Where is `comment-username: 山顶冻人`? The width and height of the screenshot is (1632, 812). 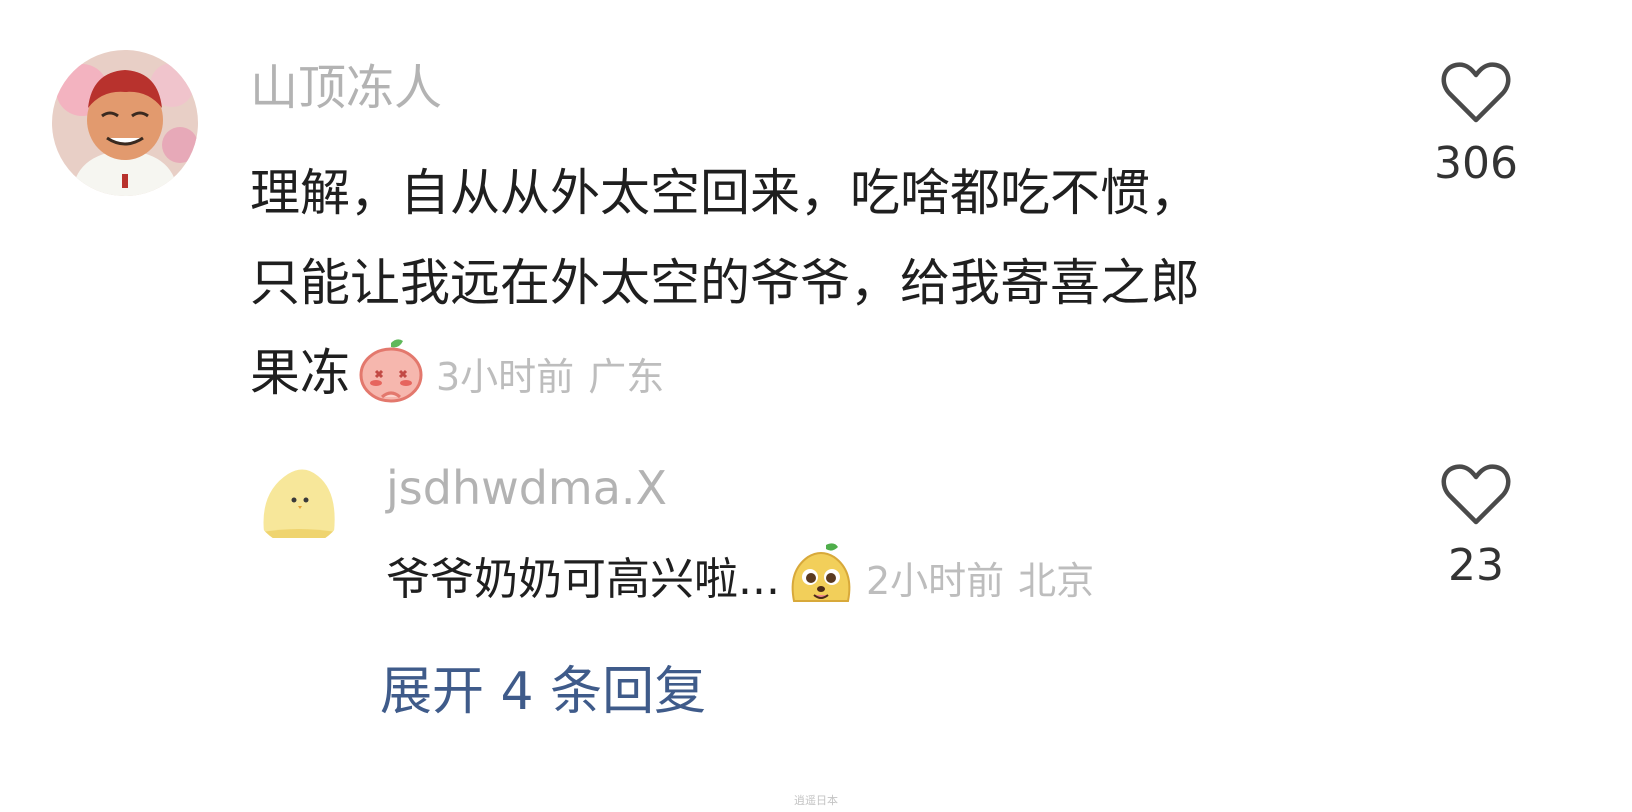 comment-username: 山顶冻人 is located at coordinates (346, 88).